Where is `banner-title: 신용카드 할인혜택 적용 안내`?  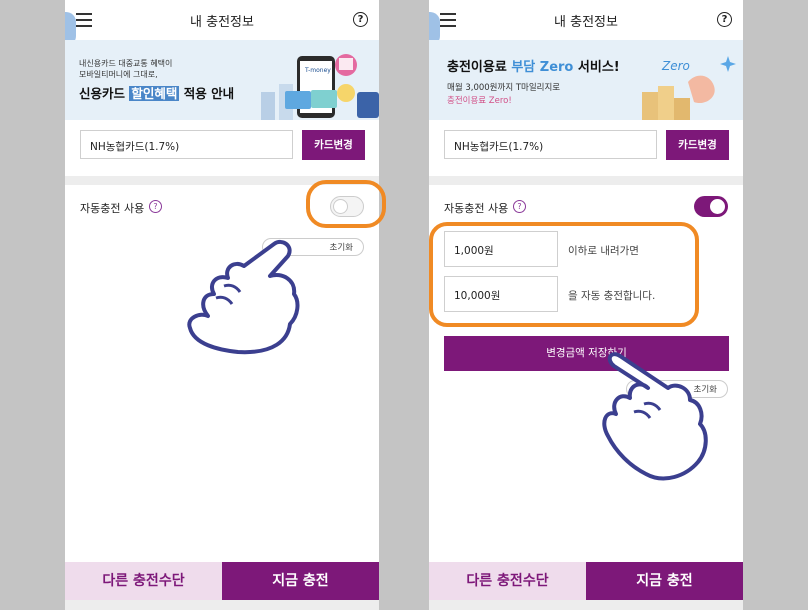 banner-title: 신용카드 할인혜택 적용 안내 is located at coordinates (157, 93).